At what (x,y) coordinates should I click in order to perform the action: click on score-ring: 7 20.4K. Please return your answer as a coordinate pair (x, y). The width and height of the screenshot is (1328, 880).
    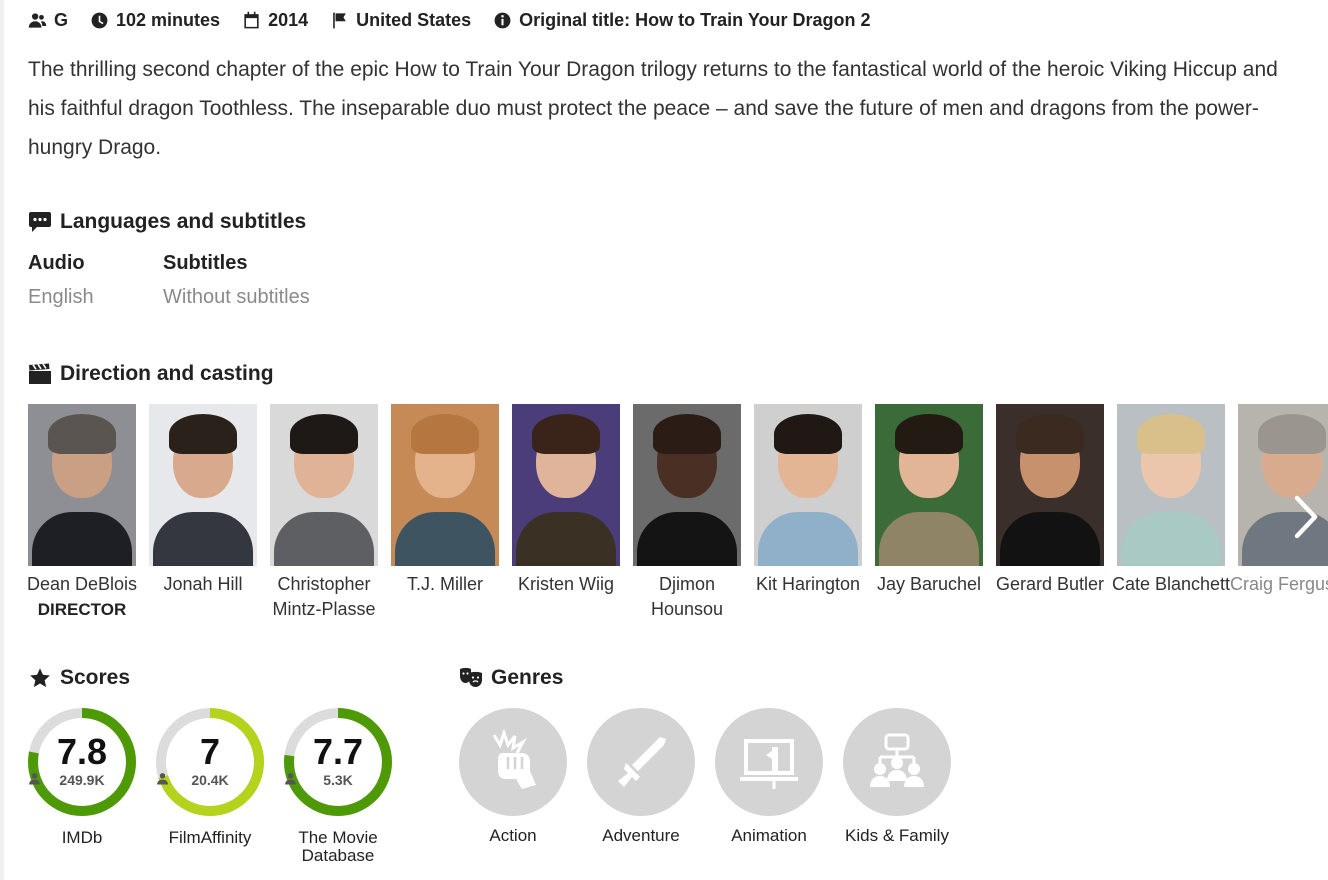
    Looking at the image, I should click on (210, 762).